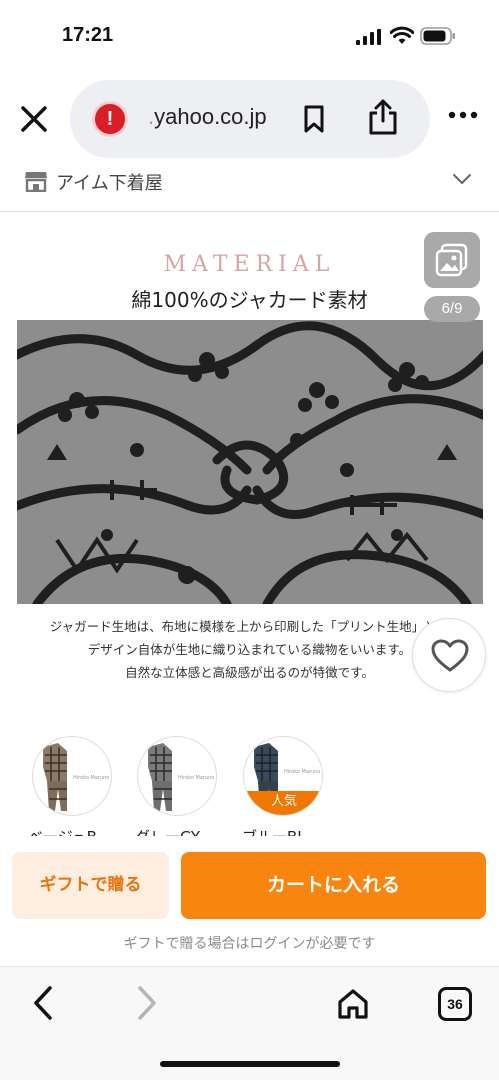  I want to click on add-to-cart-button: カートに入れる, so click(333, 885).